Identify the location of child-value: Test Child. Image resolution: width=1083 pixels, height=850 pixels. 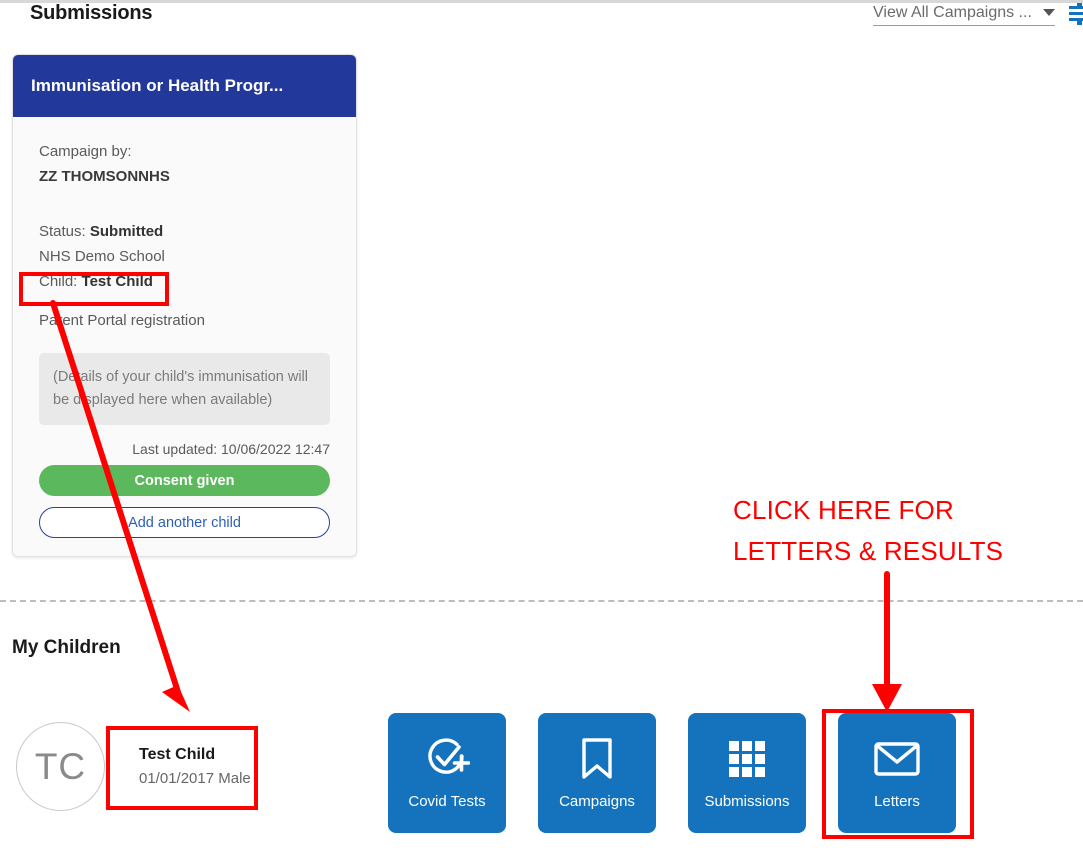
(117, 281).